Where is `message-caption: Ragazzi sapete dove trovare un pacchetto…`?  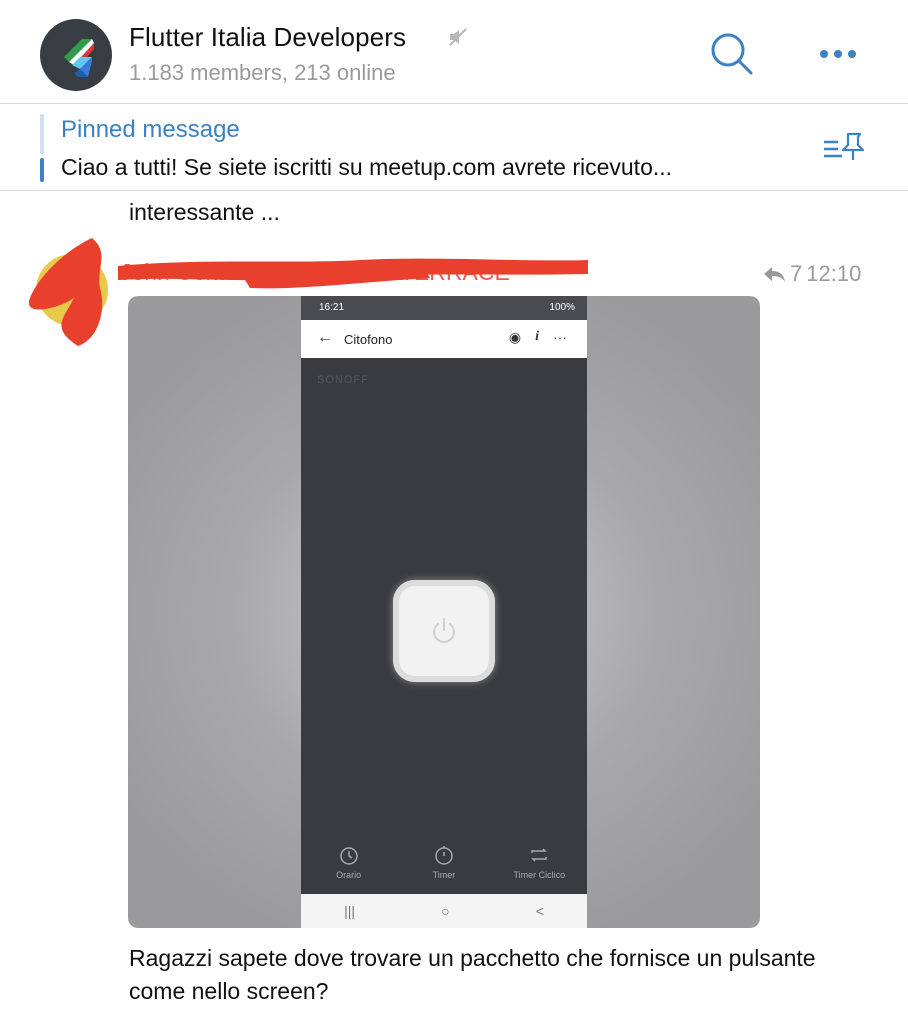 message-caption: Ragazzi sapete dove trovare un pacchetto… is located at coordinates (472, 974).